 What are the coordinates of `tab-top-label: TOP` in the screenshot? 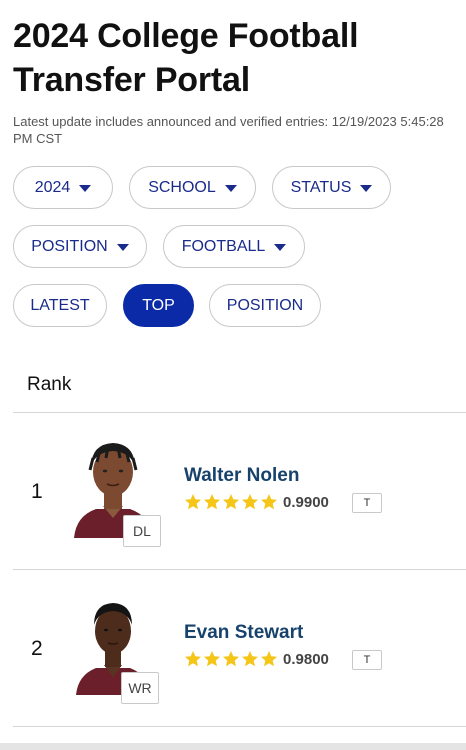 It's located at (158, 305).